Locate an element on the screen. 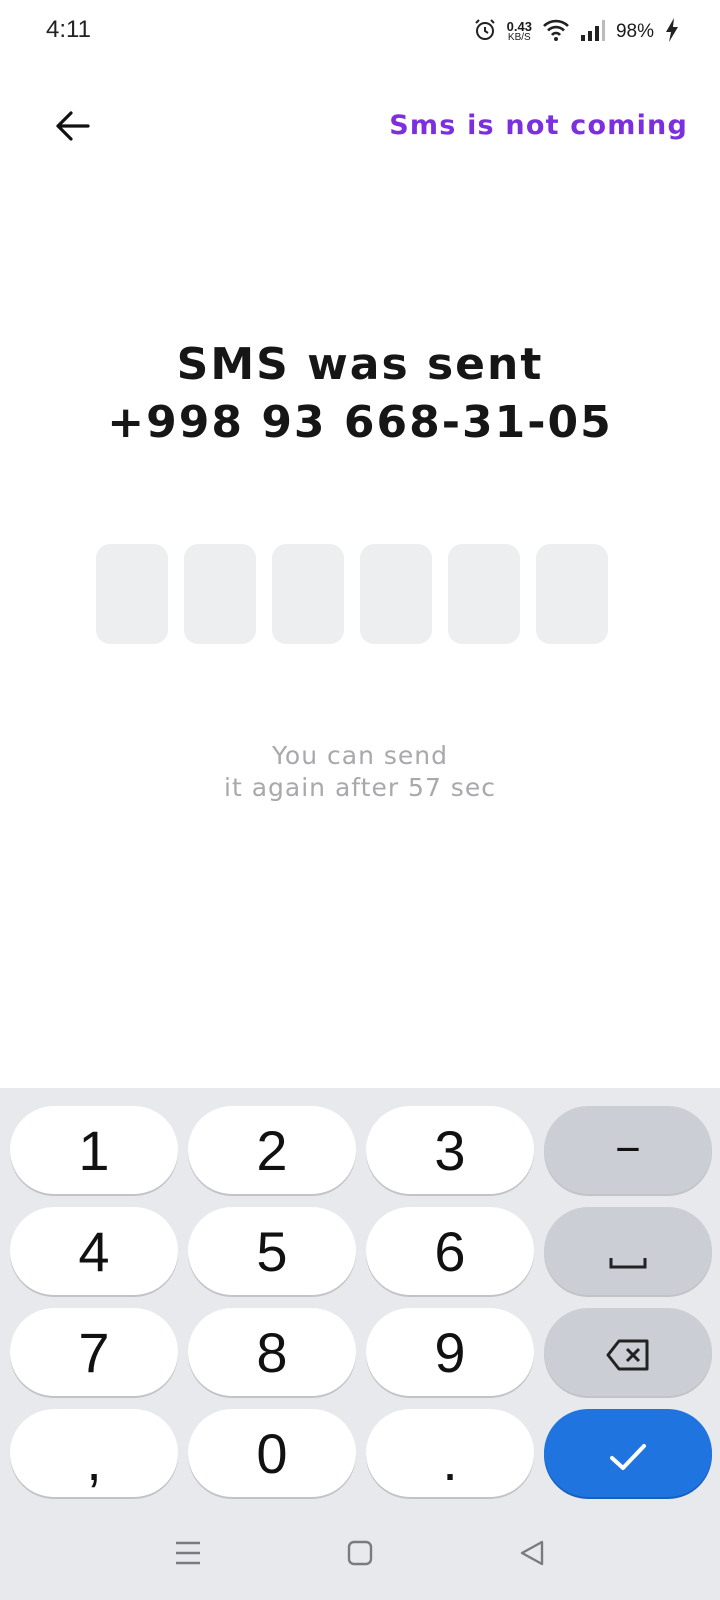 The height and width of the screenshot is (1600, 720). key-label: 4 is located at coordinates (94, 1251).